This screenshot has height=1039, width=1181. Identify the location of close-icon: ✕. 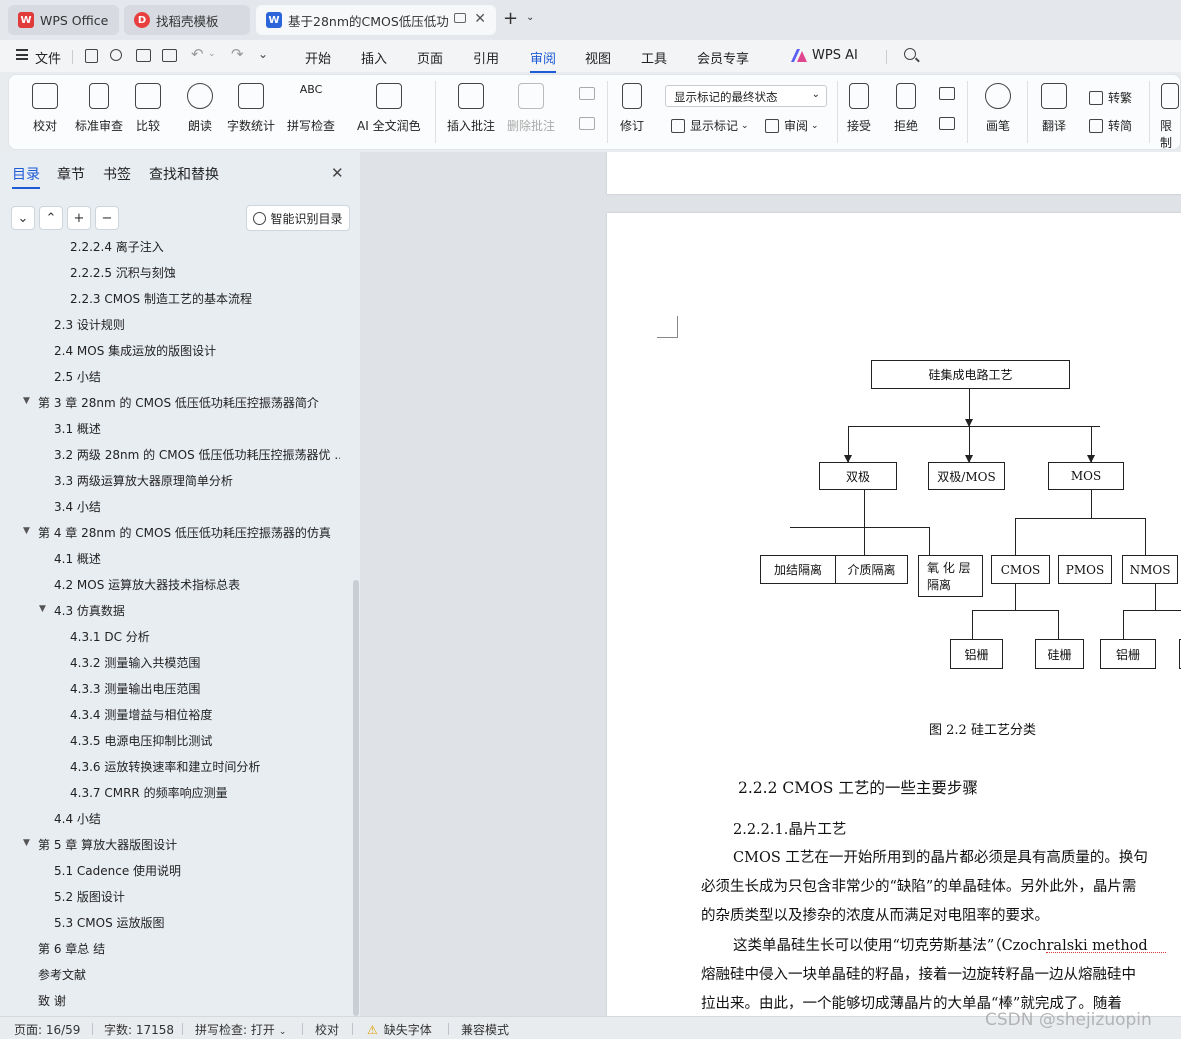
(337, 173).